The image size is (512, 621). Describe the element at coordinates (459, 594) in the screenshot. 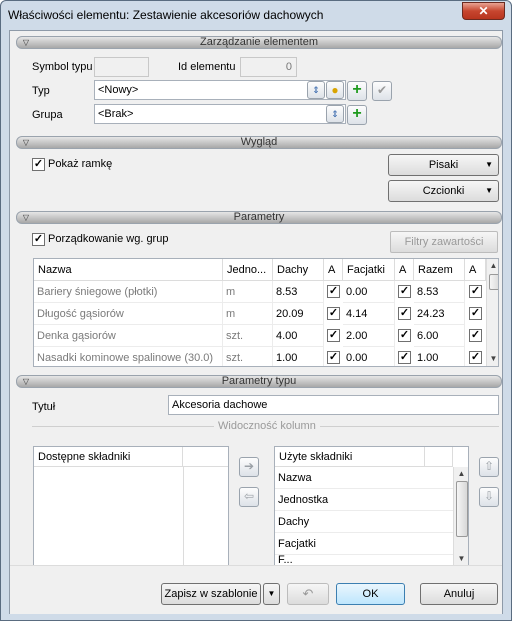

I see `cancel-button: Anuluj` at that location.